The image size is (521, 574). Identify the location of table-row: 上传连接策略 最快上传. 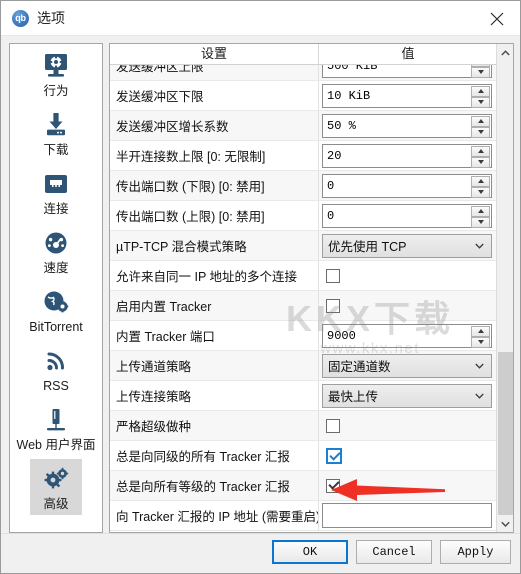
(303, 396).